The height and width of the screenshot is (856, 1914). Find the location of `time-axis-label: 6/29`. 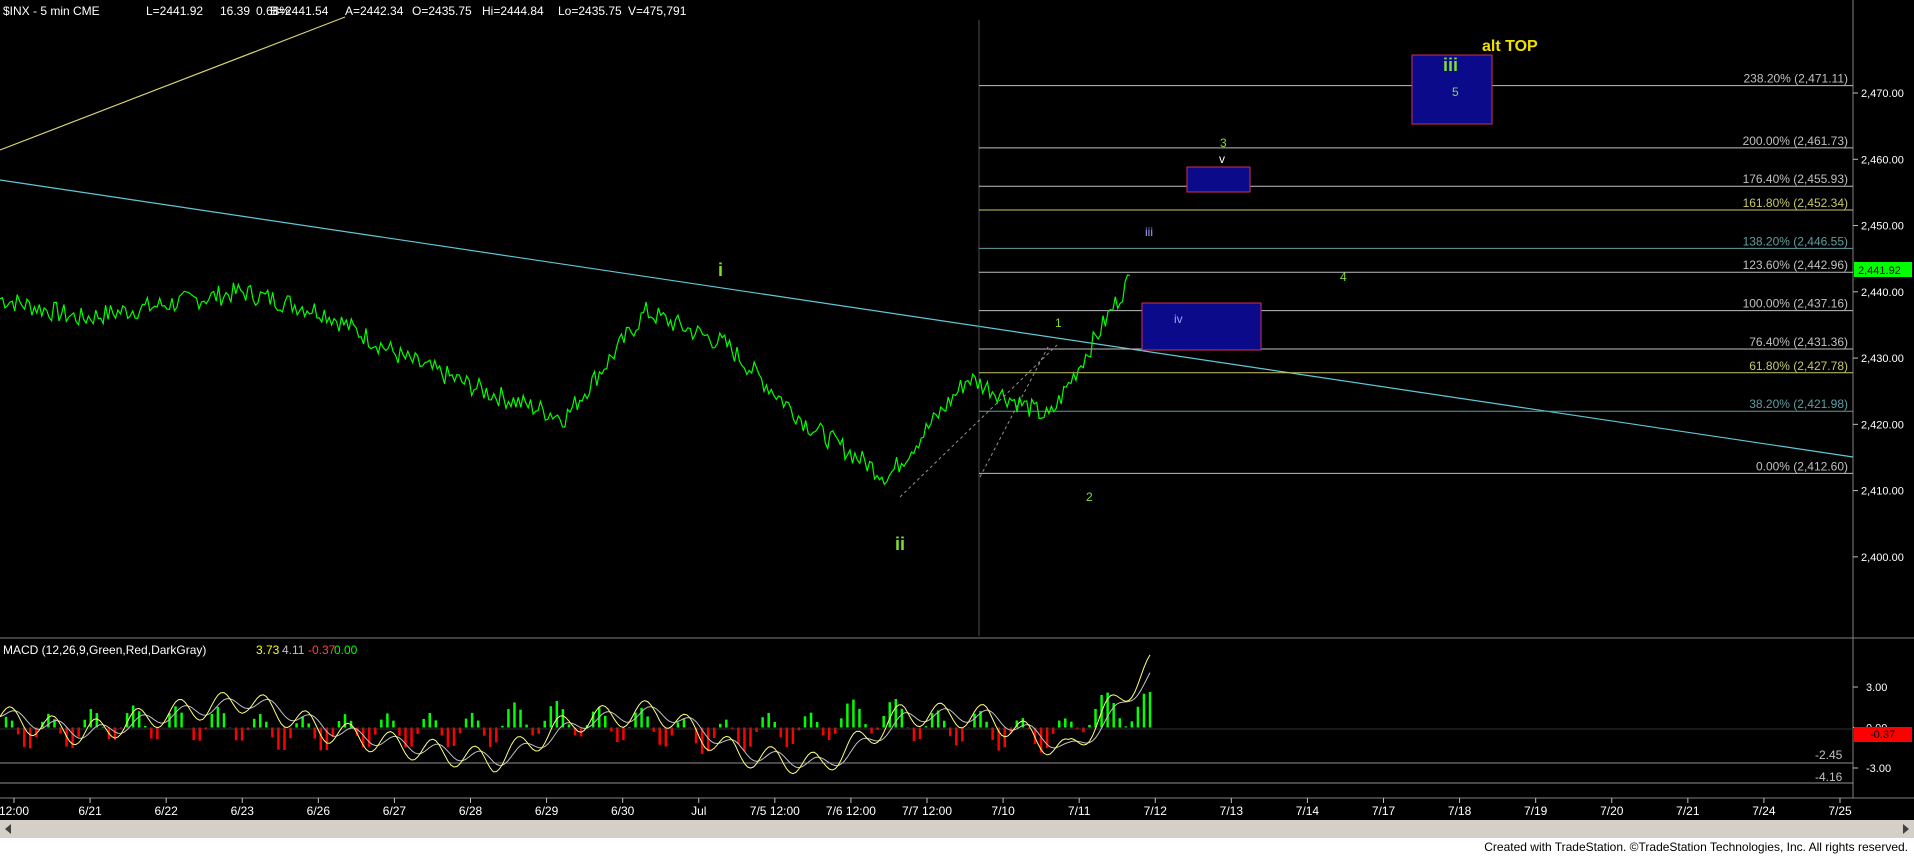

time-axis-label: 6/29 is located at coordinates (547, 811).